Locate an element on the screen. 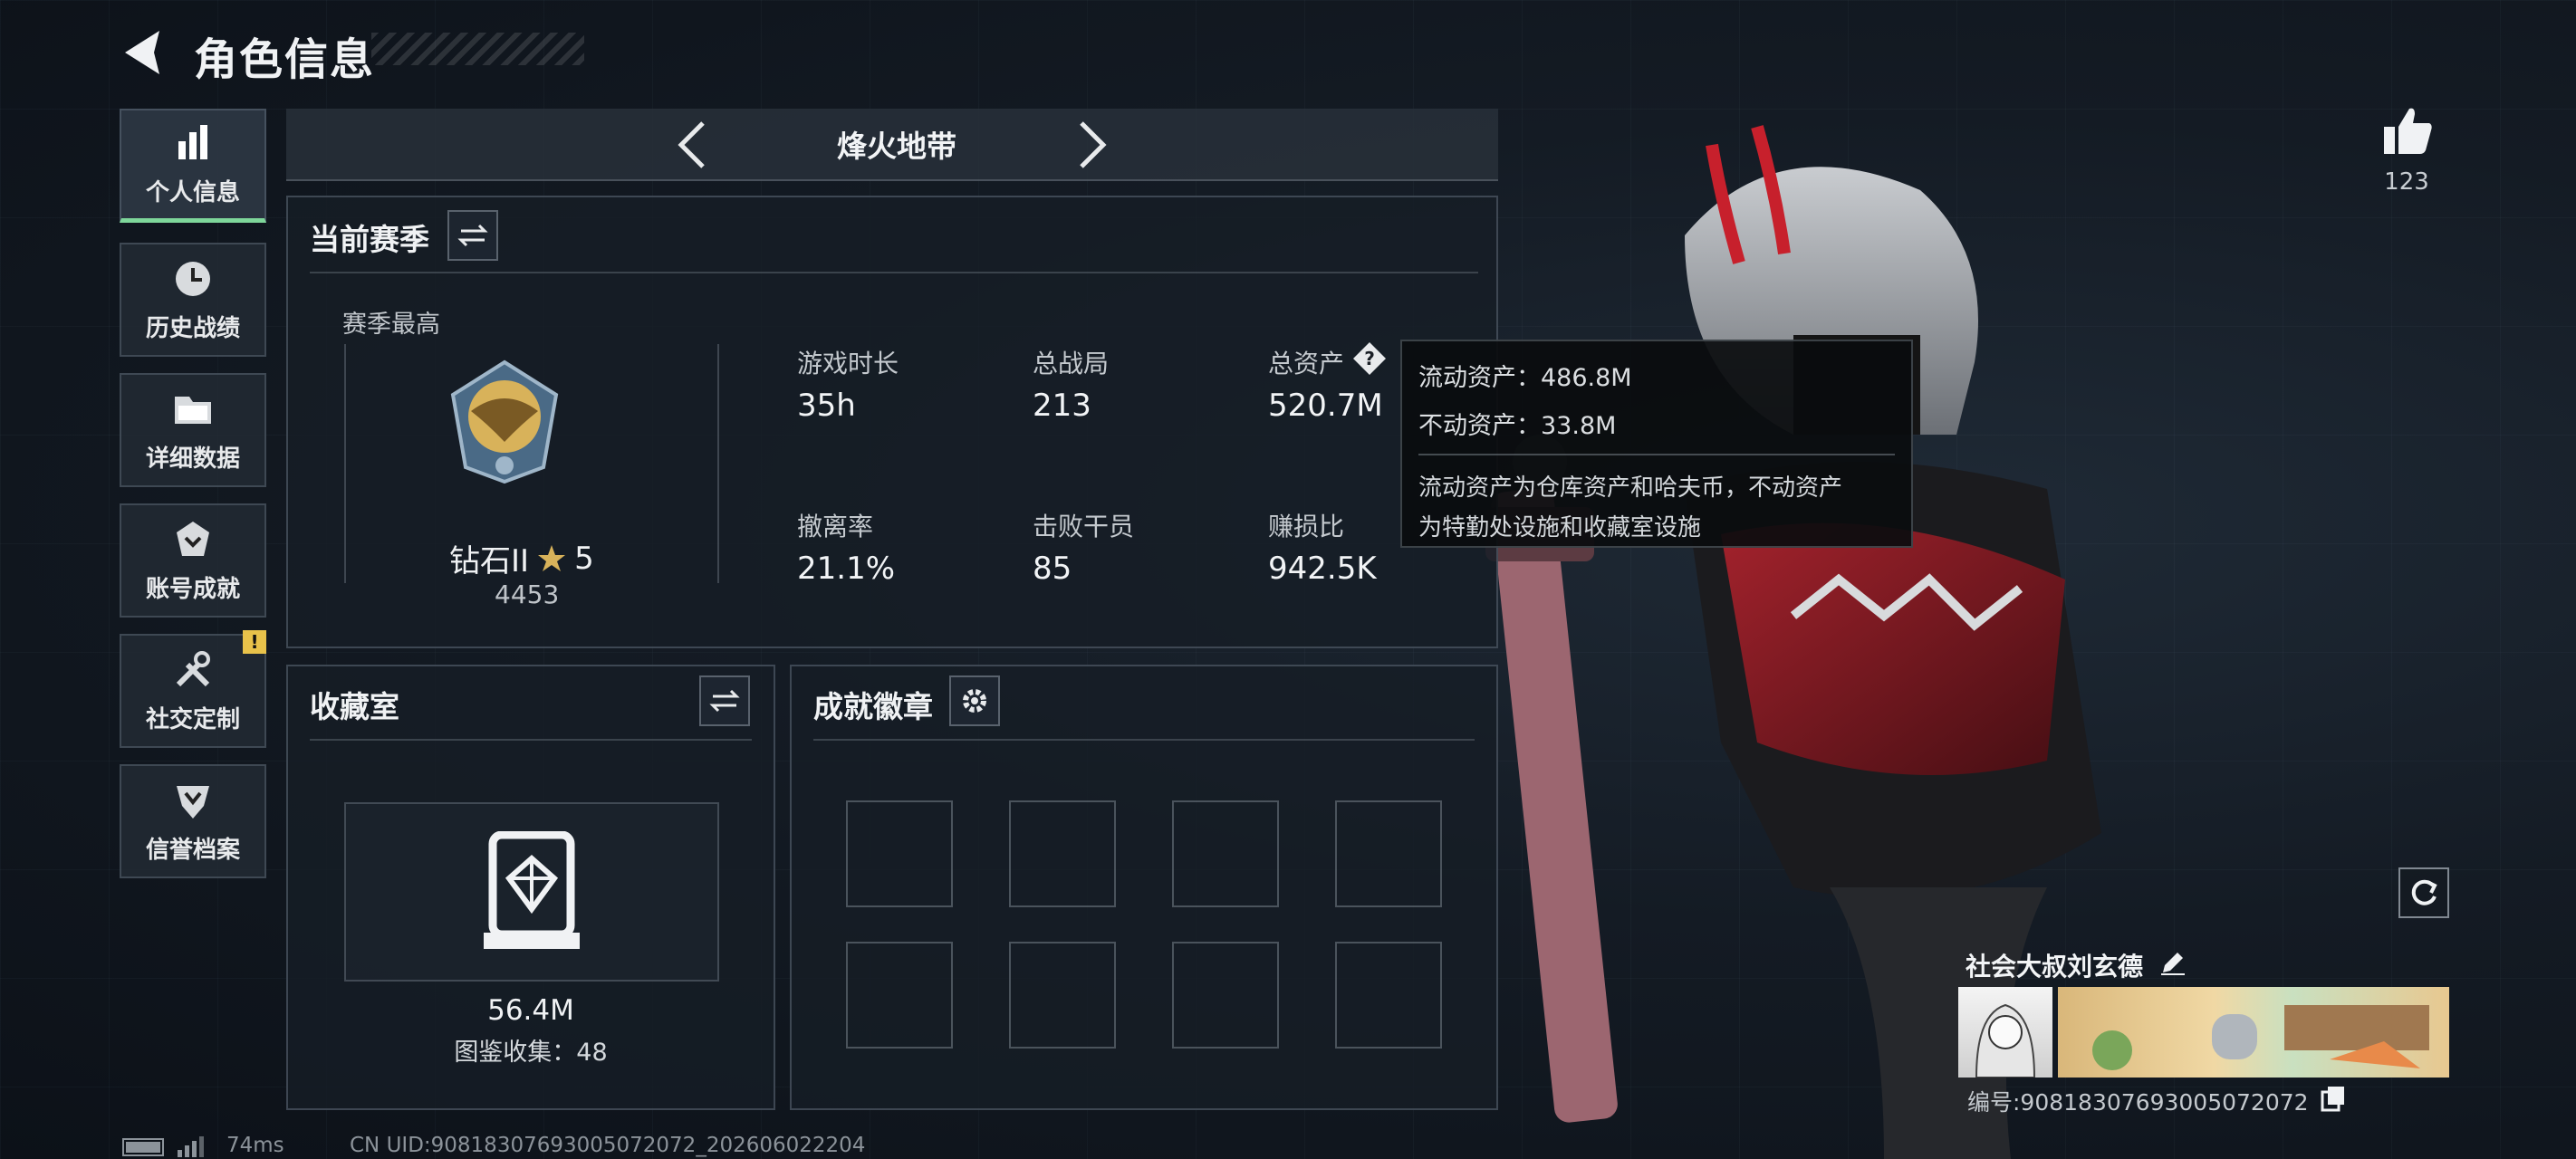  title-decoration is located at coordinates (477, 49).